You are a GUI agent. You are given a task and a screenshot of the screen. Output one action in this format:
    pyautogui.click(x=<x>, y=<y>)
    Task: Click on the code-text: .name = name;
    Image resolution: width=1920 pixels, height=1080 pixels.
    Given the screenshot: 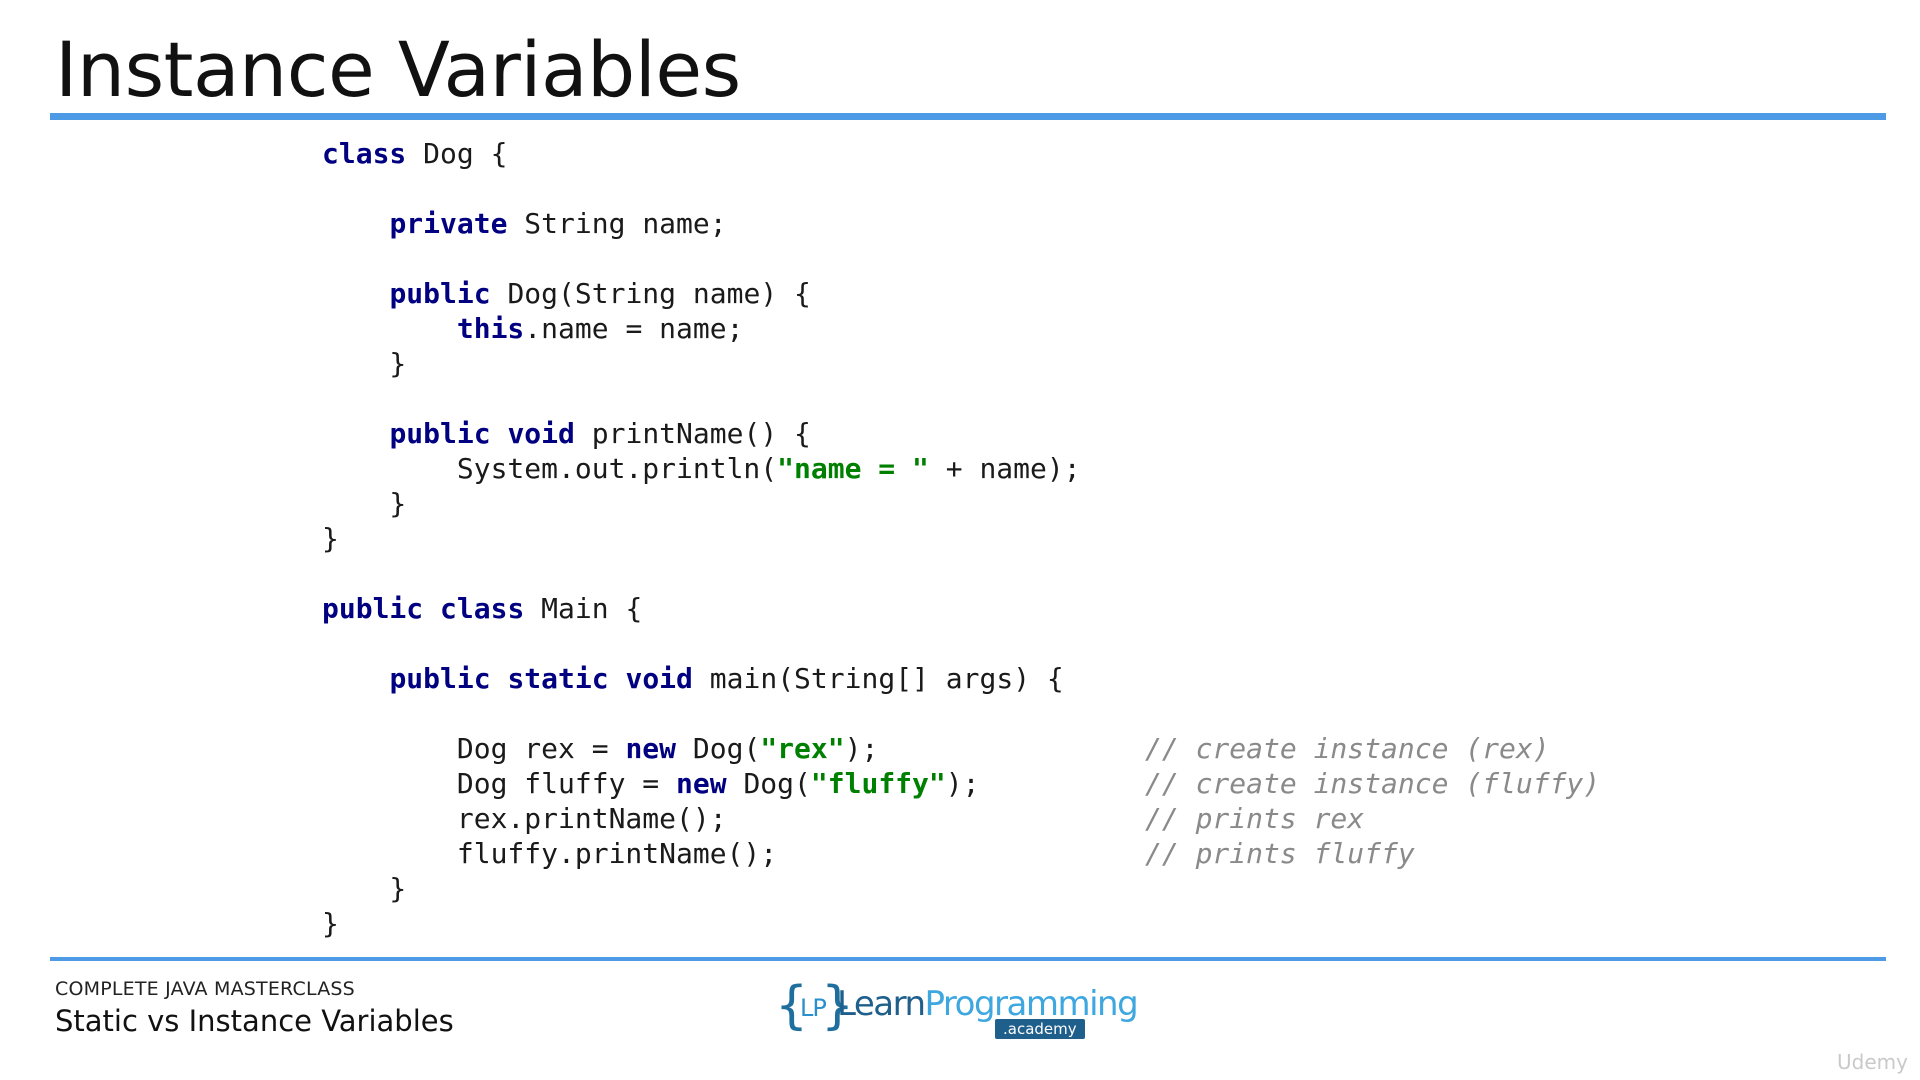 What is the action you would take?
    pyautogui.click(x=634, y=328)
    